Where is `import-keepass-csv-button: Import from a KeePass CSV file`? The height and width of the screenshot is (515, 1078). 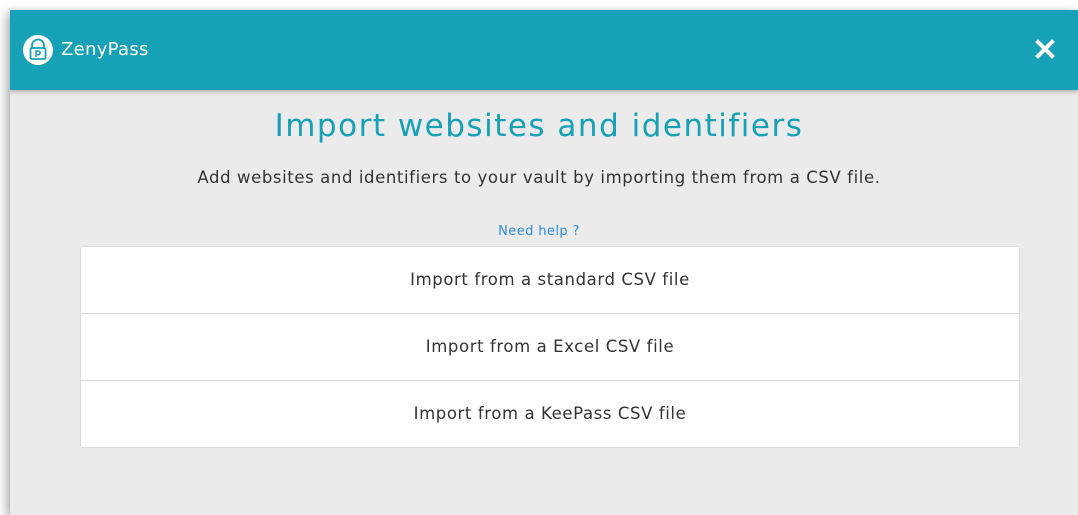
import-keepass-csv-button: Import from a KeePass CSV file is located at coordinates (550, 413).